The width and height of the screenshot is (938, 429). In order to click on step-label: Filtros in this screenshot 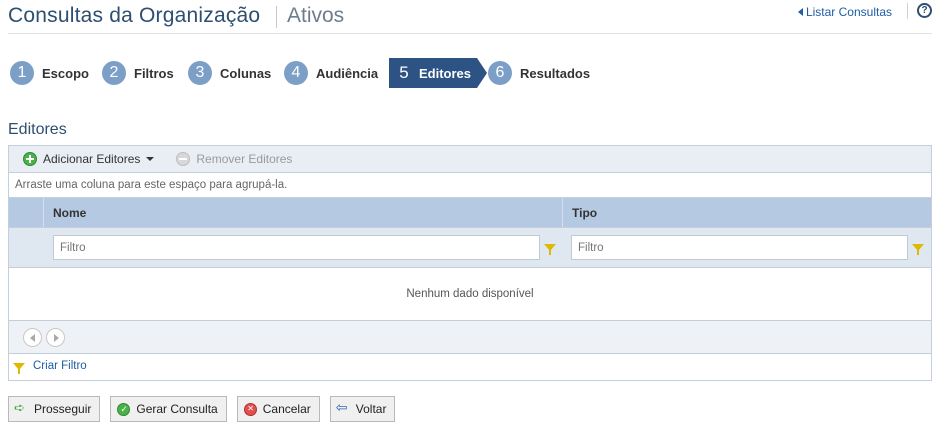, I will do `click(154, 73)`.